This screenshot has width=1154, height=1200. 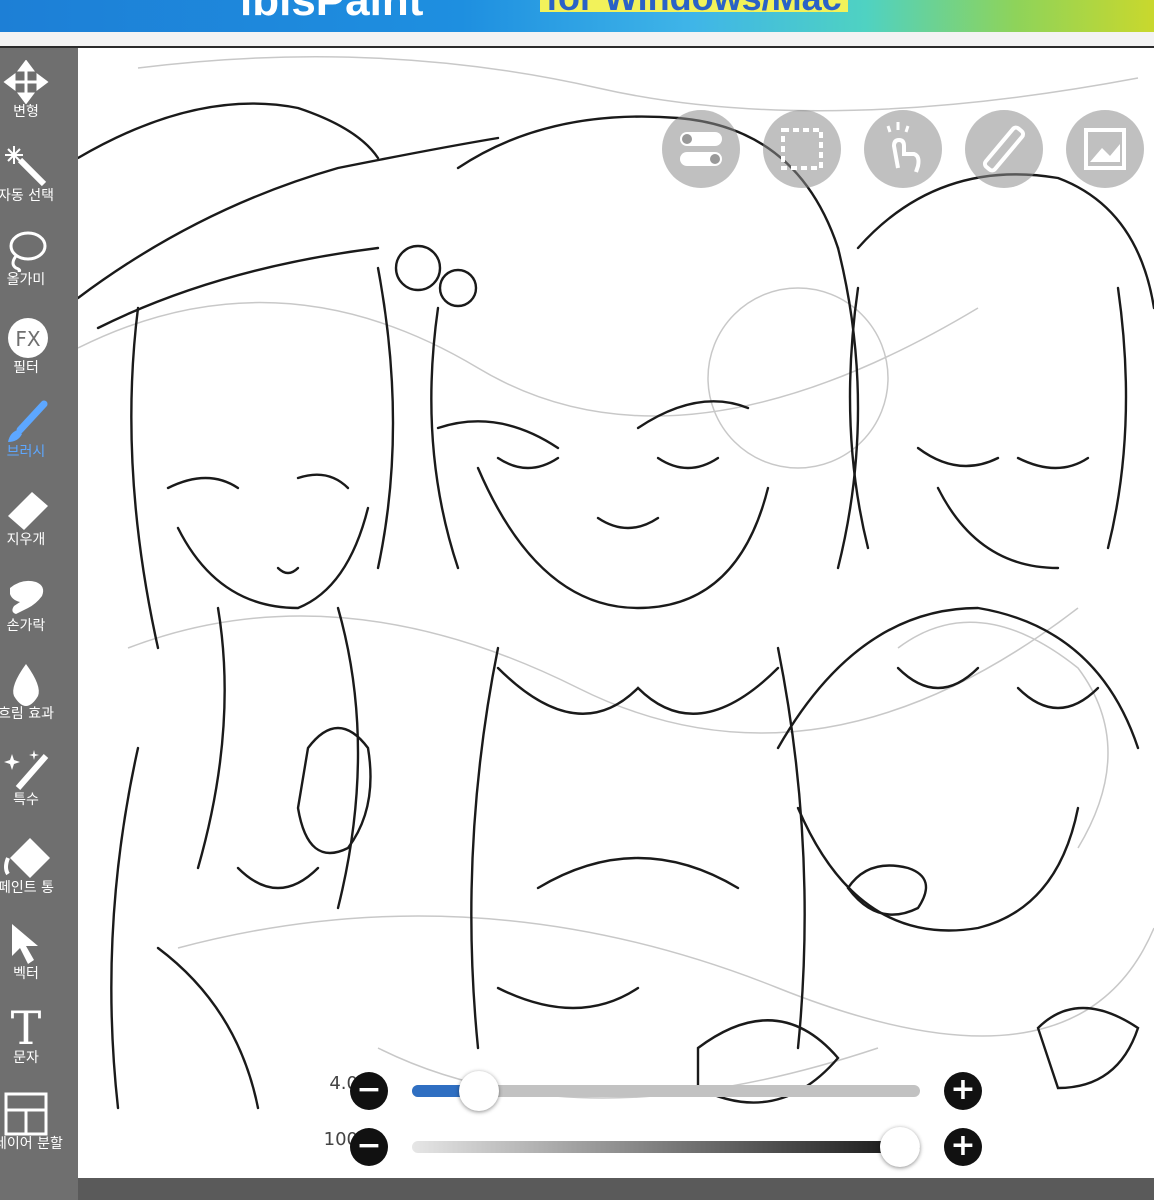 I want to click on tool-label: 문자, so click(x=26, y=1058).